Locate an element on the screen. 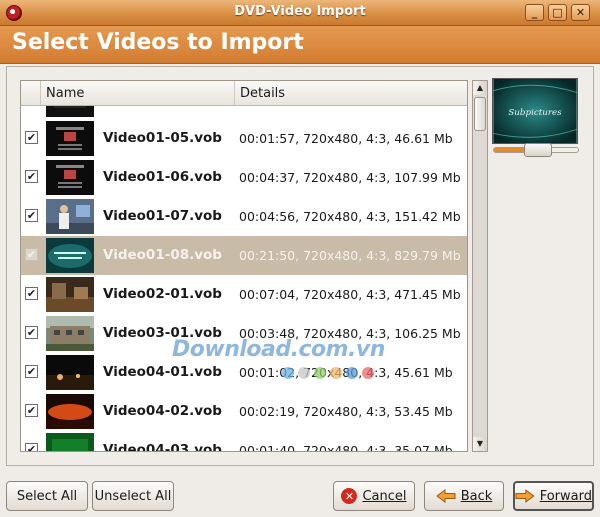 Image resolution: width=600 pixels, height=517 pixels. night-scene-thumbnail is located at coordinates (70, 372).